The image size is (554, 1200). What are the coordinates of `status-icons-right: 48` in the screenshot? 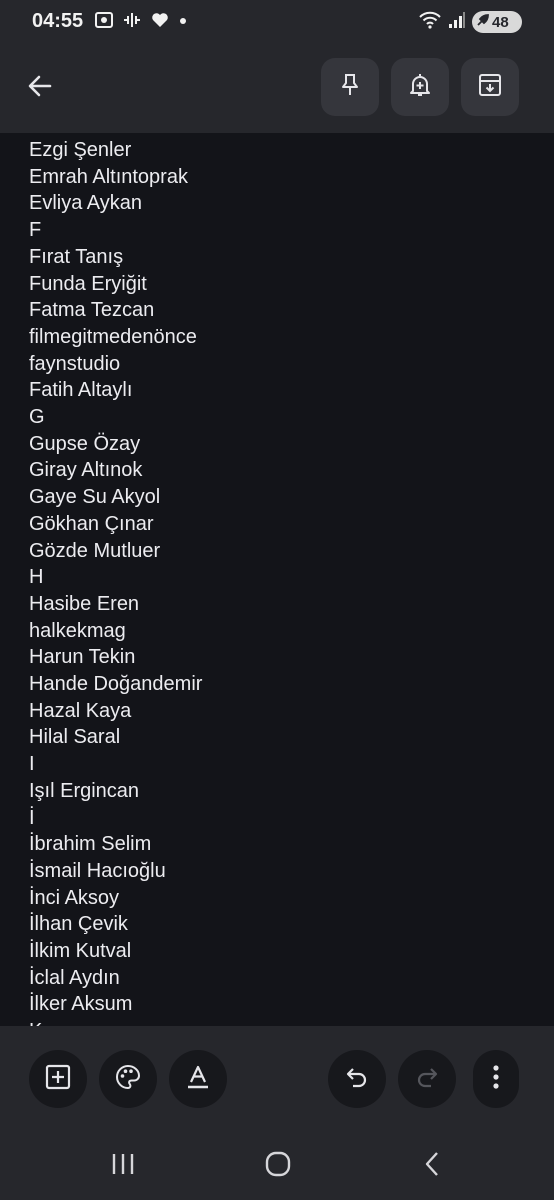 It's located at (470, 22).